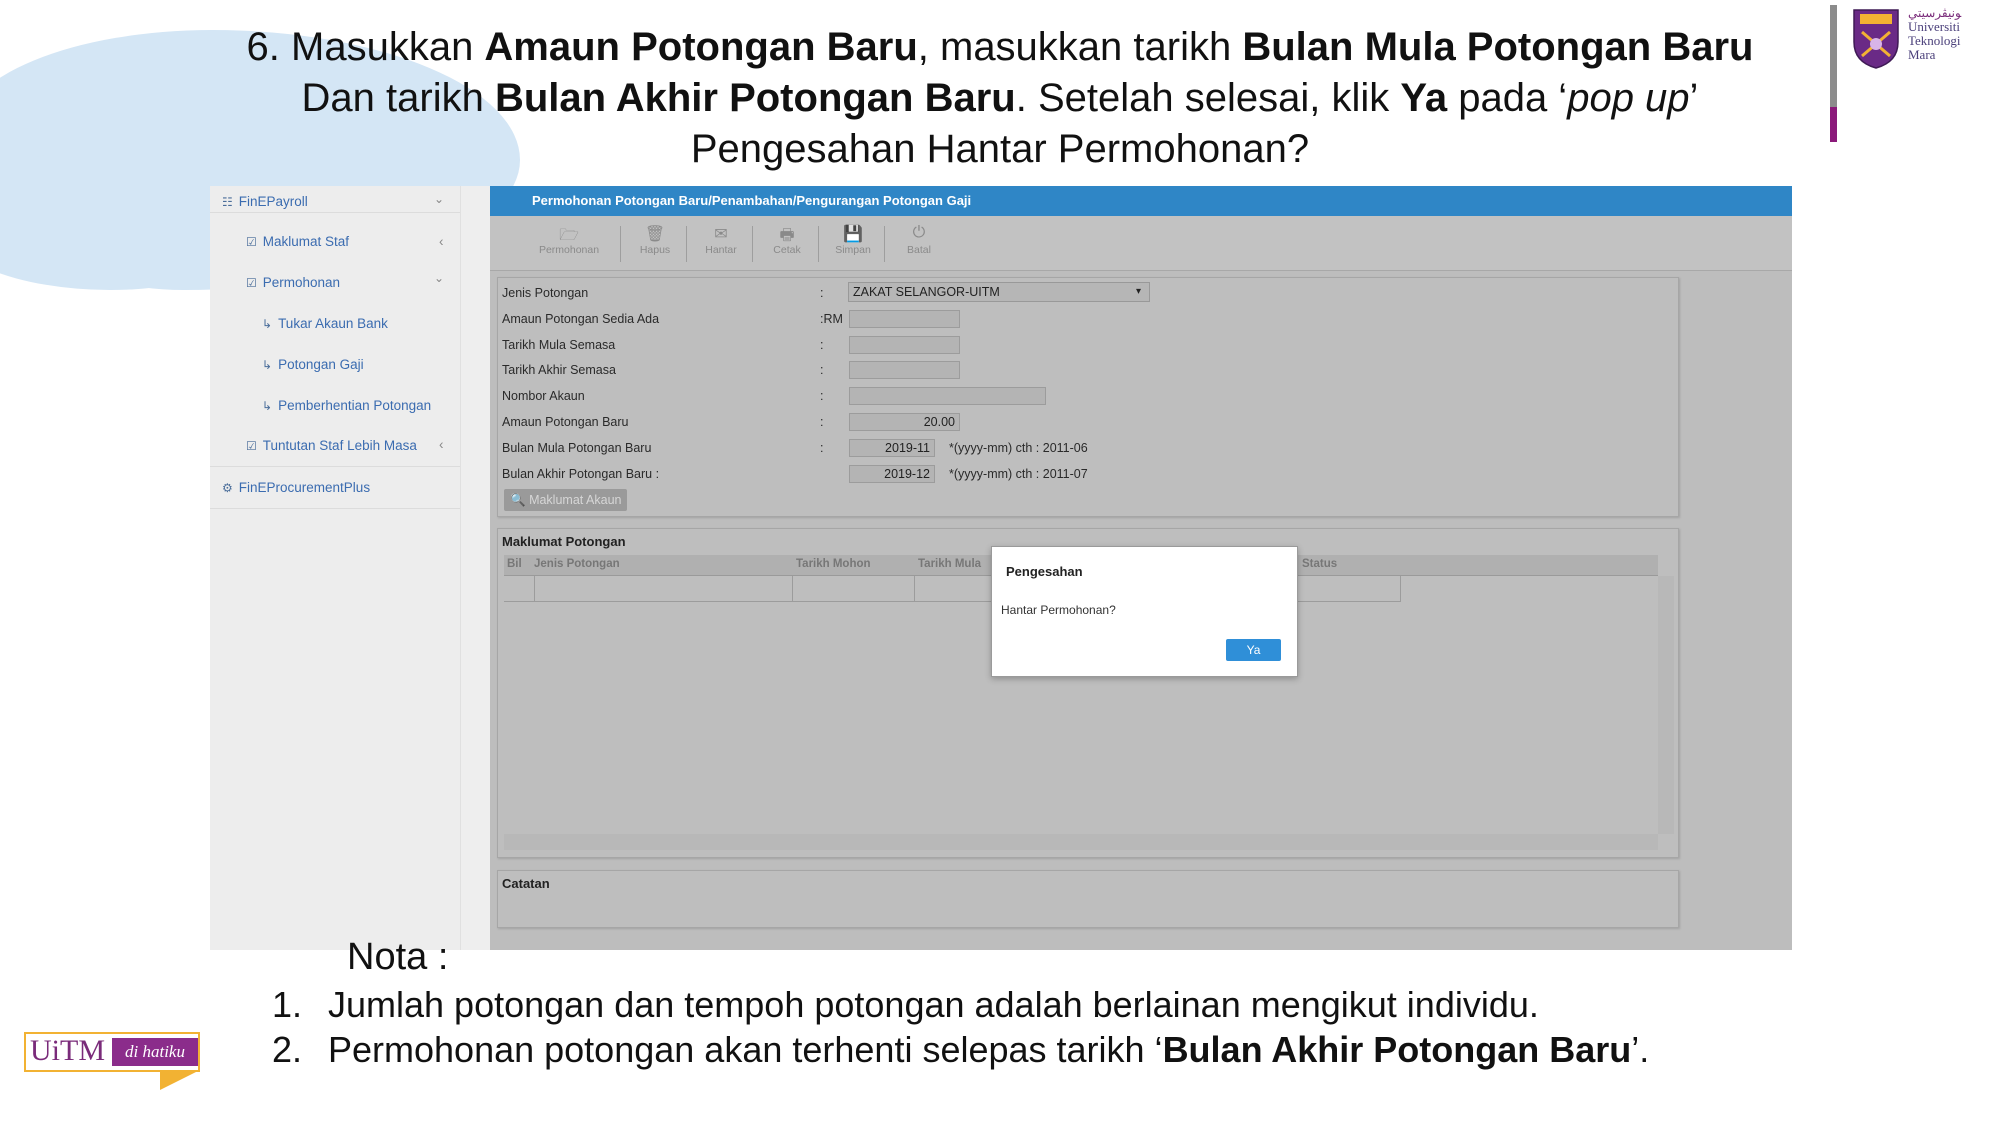  What do you see at coordinates (581, 319) in the screenshot?
I see `field-label: Amaun Potongan Sedia Ada` at bounding box center [581, 319].